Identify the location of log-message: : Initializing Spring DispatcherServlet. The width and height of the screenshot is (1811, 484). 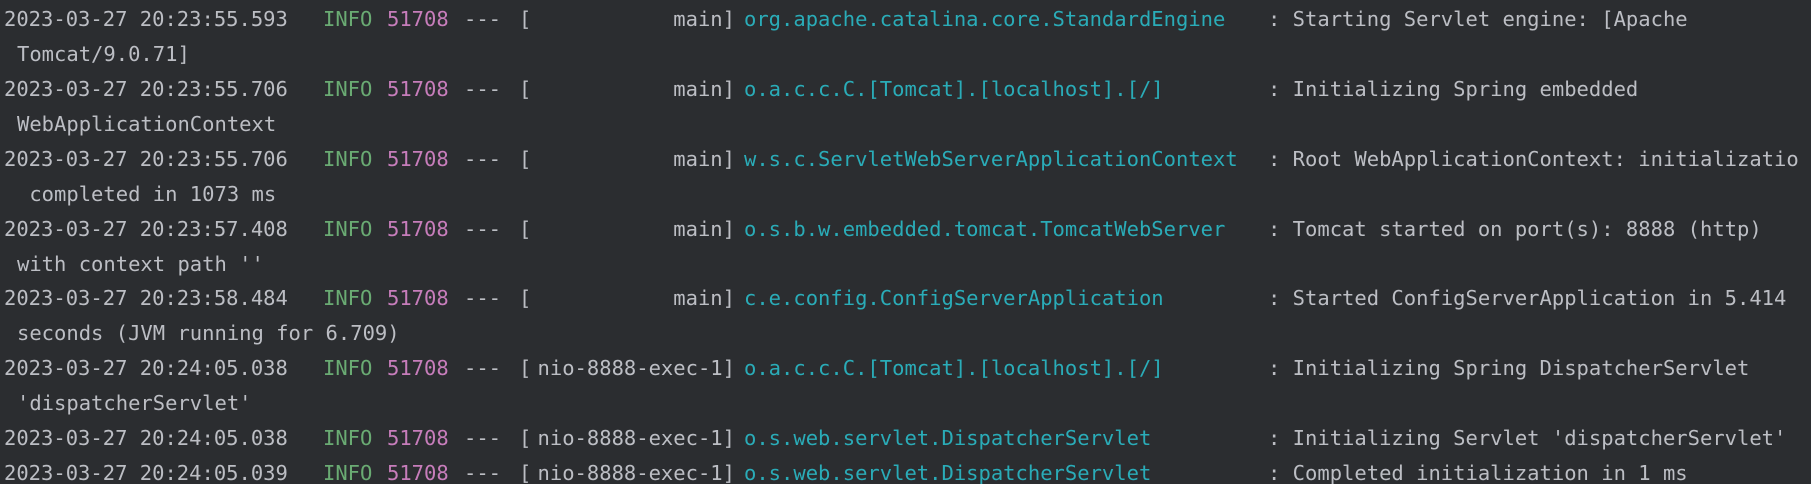
(1509, 368).